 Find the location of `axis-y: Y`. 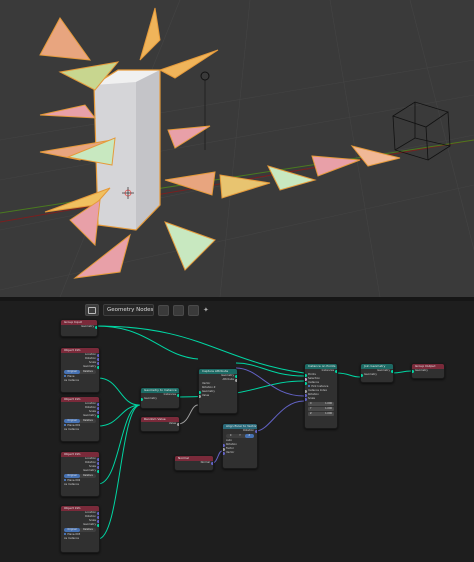

axis-y: Y is located at coordinates (239, 436).